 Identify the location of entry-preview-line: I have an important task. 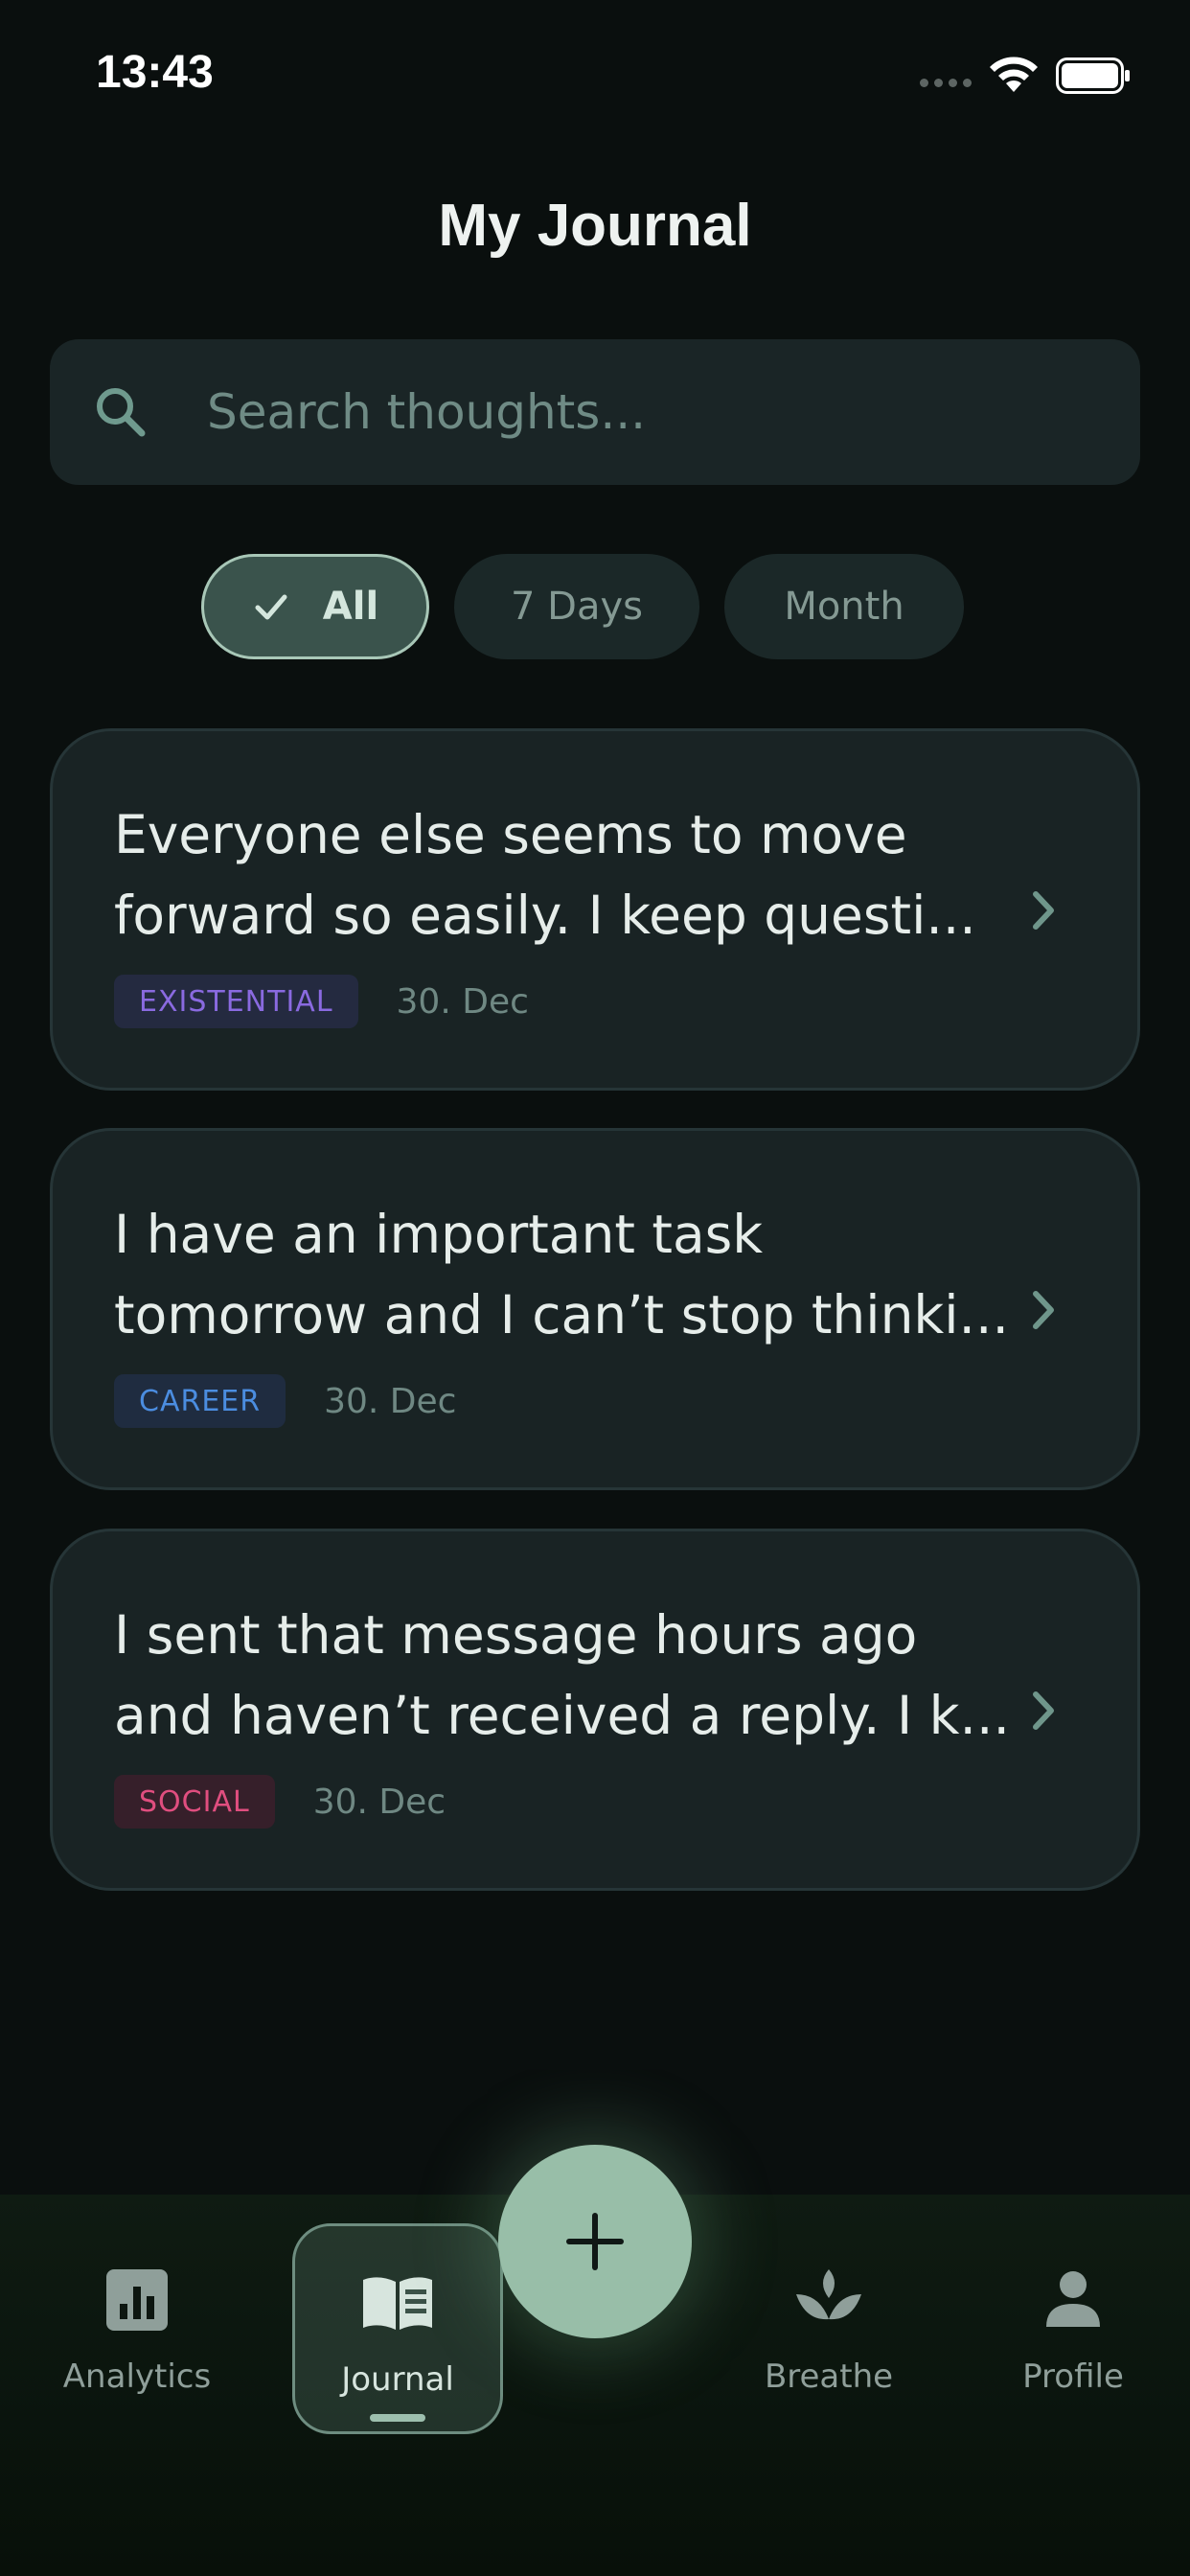
(439, 1234).